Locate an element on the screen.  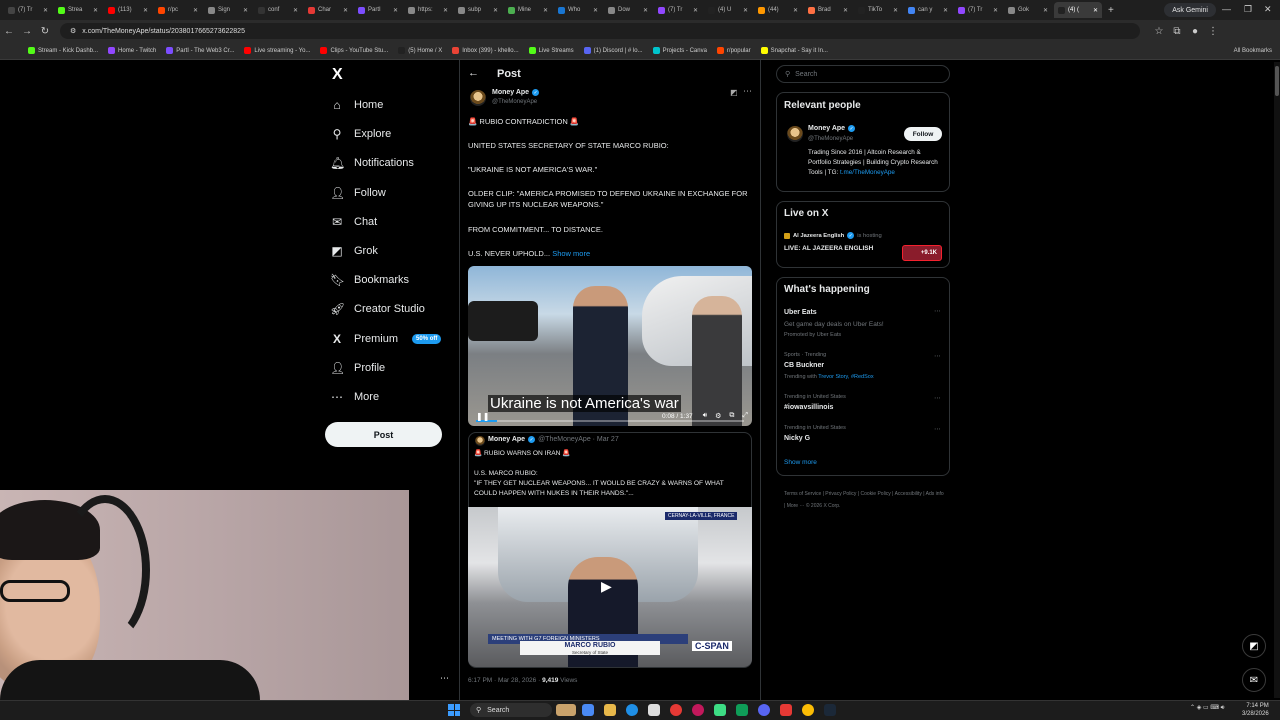
trend-name: CB Buckner is located at coordinates (804, 365).